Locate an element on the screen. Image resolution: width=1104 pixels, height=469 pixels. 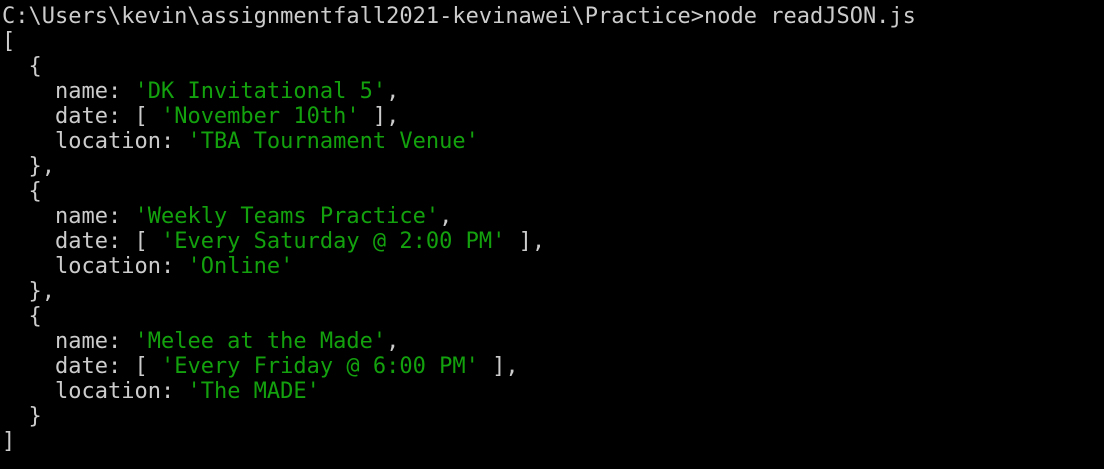
record-2-date-value: 'Every Friday @ 6:00 PM' is located at coordinates (319, 366).